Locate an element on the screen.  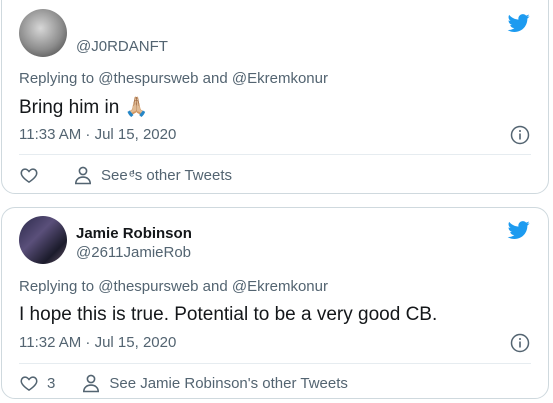
timestamp: 11:32 AM · Jul 15, 2020 is located at coordinates (97, 342).